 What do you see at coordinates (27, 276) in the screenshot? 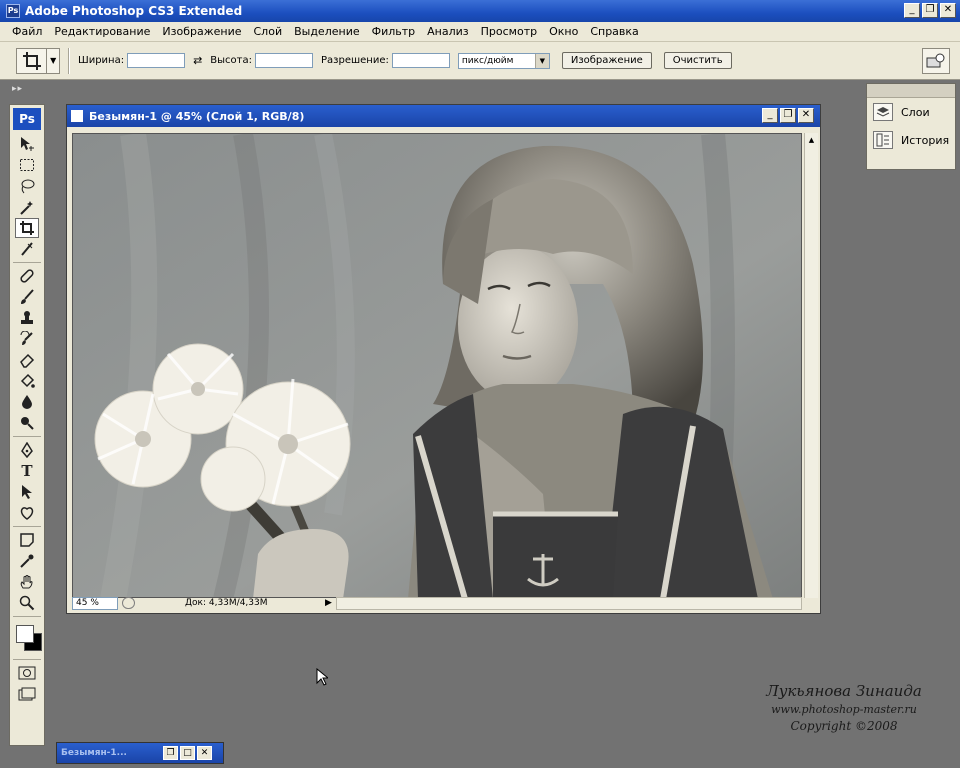
I see `healing-brush-tool-icon` at bounding box center [27, 276].